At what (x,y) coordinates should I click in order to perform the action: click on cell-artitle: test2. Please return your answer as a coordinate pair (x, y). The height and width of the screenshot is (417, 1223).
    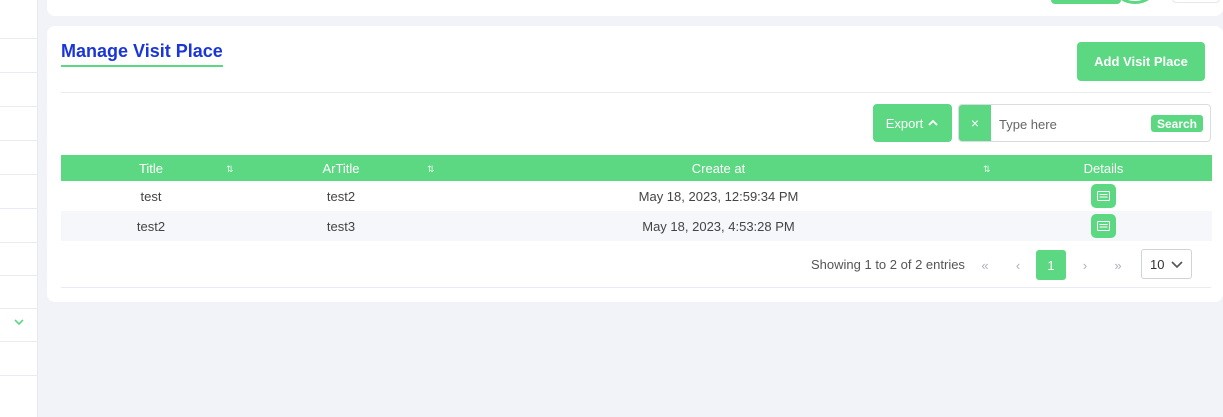
    Looking at the image, I should click on (341, 196).